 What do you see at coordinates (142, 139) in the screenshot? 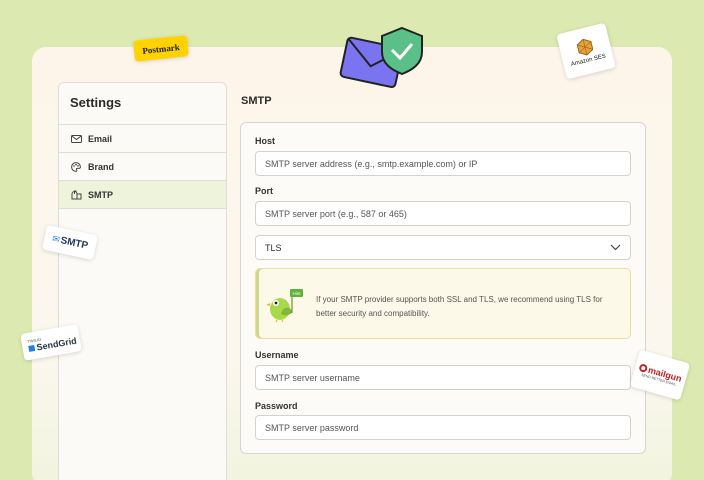
I see `sidebar-item-email: Email` at bounding box center [142, 139].